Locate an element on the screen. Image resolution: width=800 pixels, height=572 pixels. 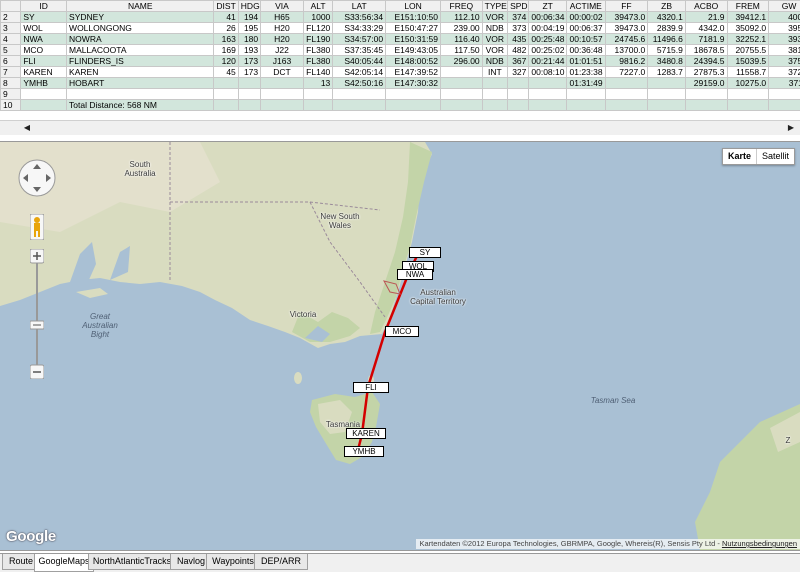
column-header-spd: SPD is located at coordinates (518, 6).